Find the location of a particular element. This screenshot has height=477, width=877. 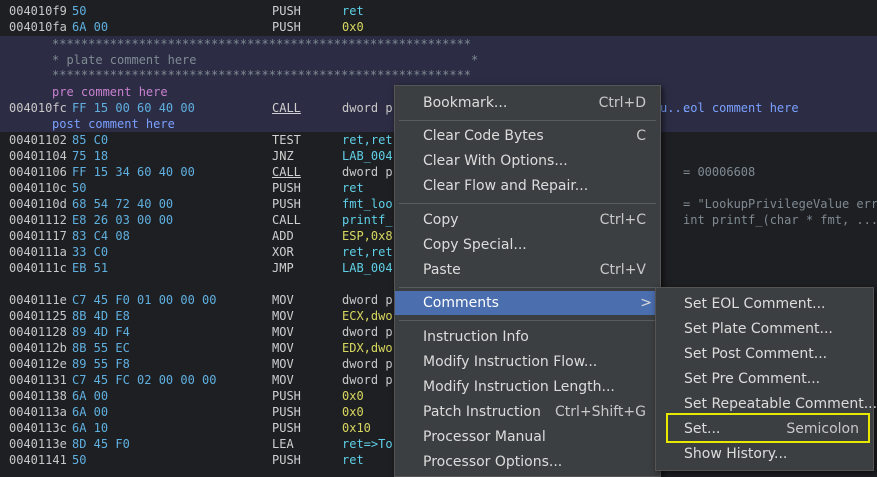

menu-label: Paste is located at coordinates (442, 270).